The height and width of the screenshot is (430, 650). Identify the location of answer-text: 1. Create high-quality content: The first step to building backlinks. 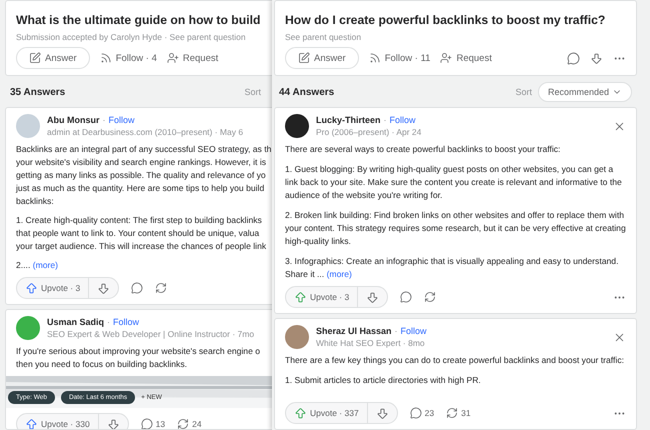
(139, 220).